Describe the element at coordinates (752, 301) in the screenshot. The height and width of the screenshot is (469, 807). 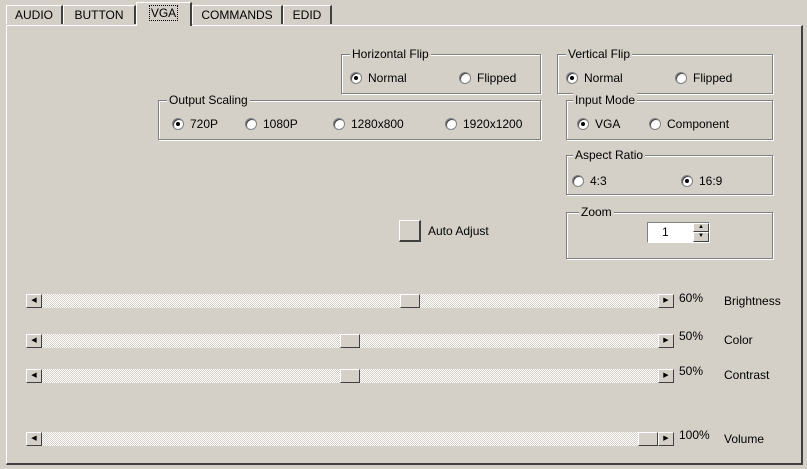
I see `brightness-label: Brightness` at that location.